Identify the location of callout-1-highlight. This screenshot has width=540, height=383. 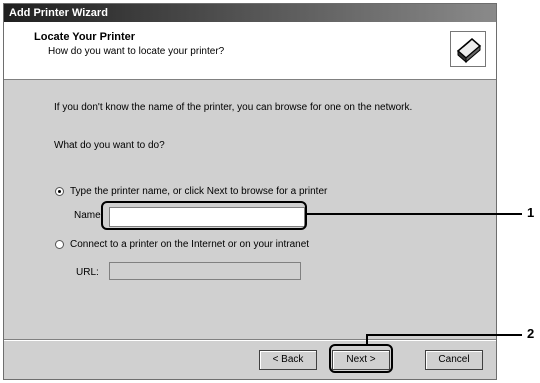
(204, 215).